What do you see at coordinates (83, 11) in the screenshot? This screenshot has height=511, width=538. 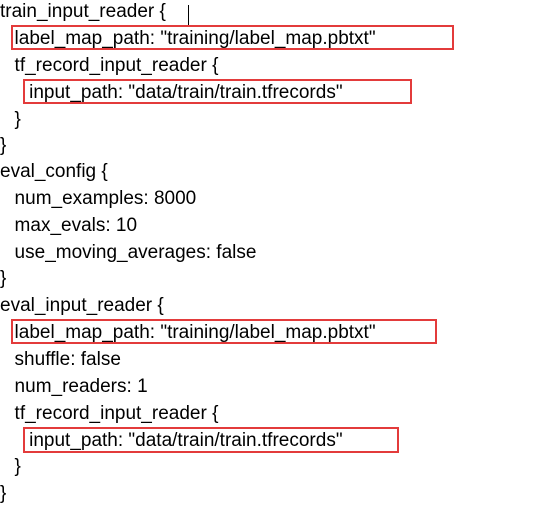 I see `code-line: train_input_reader {` at bounding box center [83, 11].